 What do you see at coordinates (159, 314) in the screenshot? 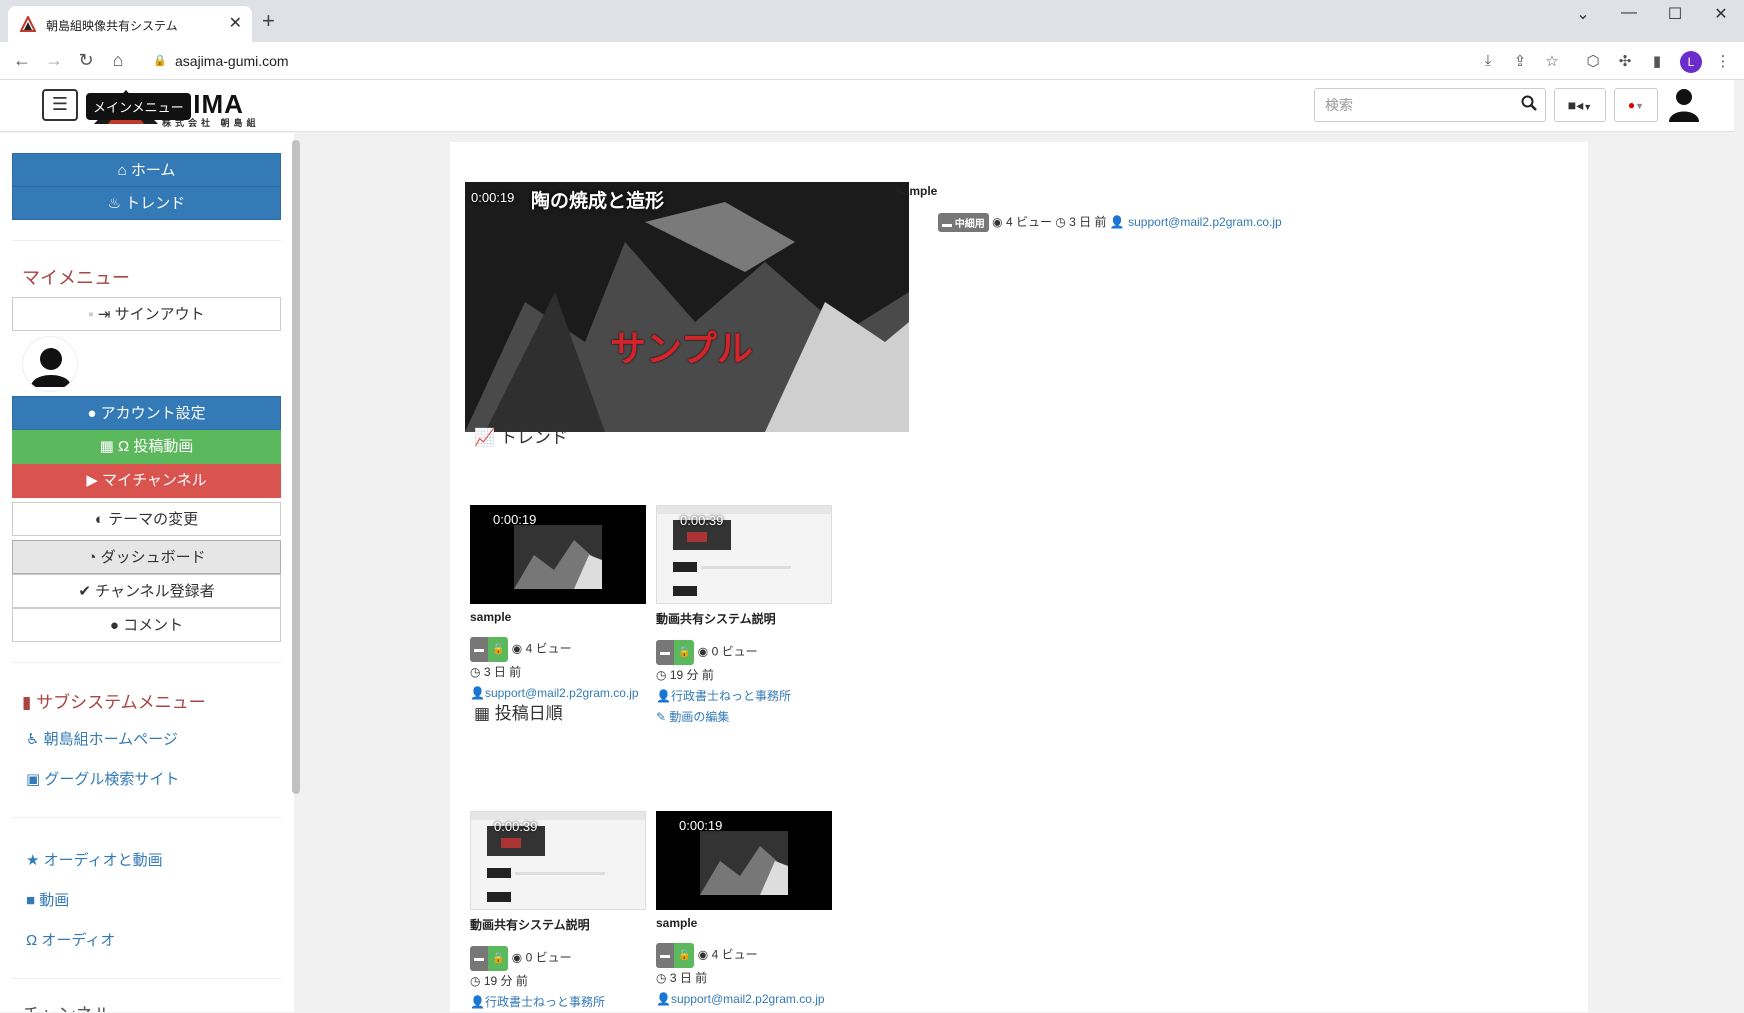
I see `signout-label: サインアウト` at bounding box center [159, 314].